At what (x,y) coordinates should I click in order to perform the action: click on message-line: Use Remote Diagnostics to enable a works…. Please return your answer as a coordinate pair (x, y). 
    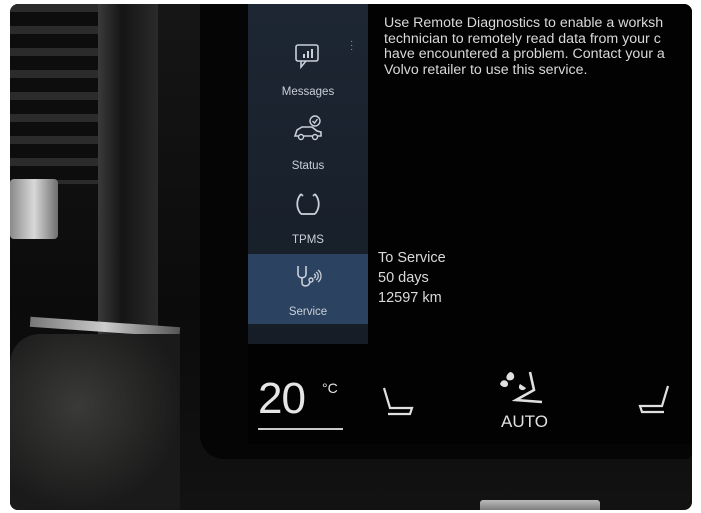
    Looking at the image, I should click on (524, 23).